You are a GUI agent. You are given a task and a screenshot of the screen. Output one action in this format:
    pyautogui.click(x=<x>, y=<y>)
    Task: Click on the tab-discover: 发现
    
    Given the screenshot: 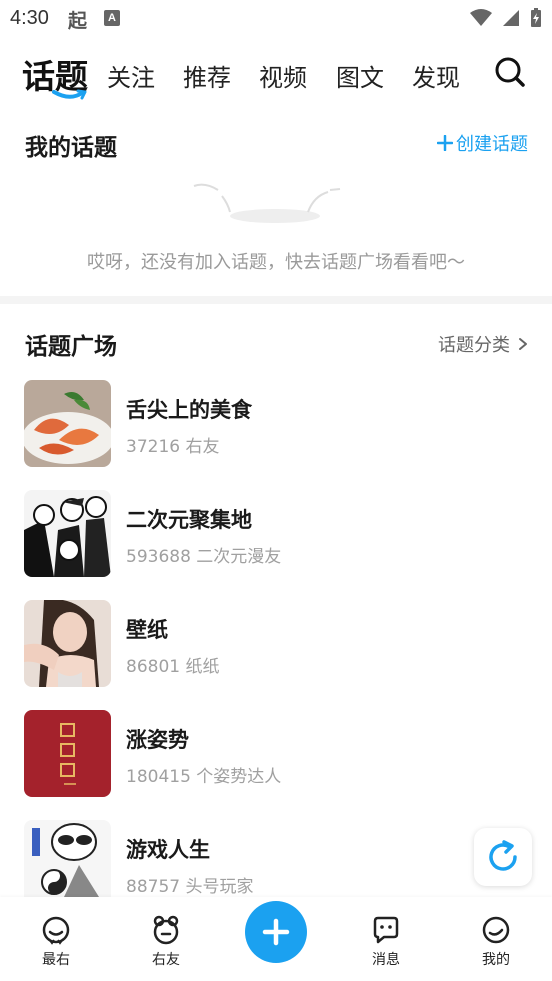 What is the action you would take?
    pyautogui.click(x=436, y=75)
    